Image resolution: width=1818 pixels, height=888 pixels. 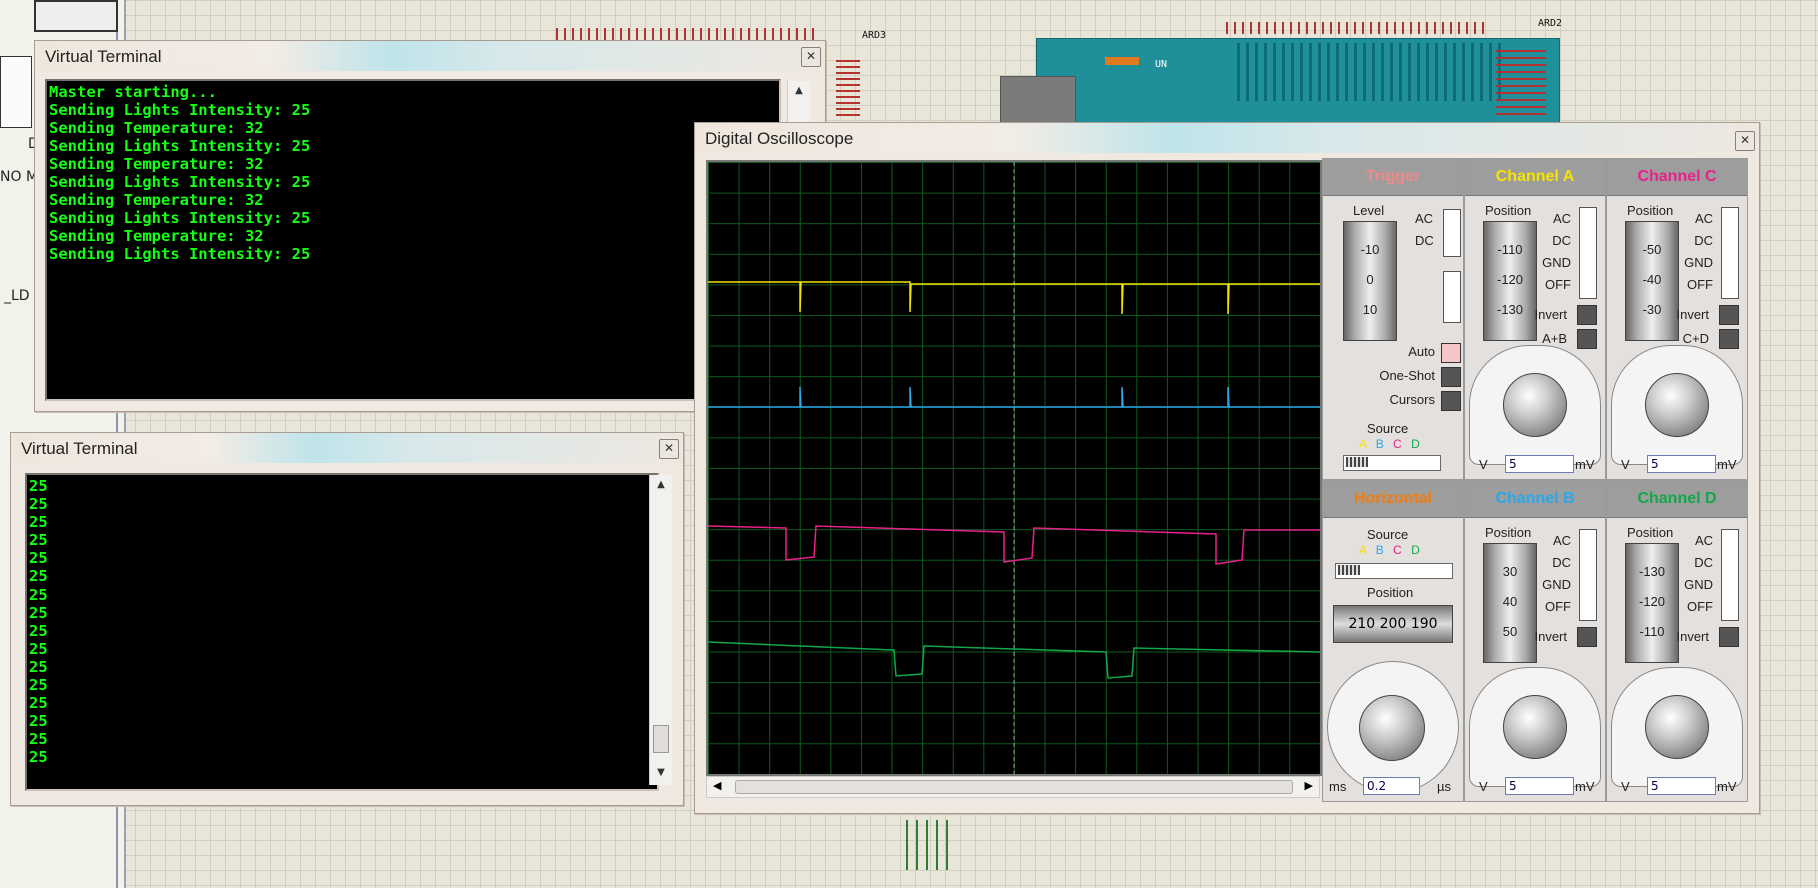 I want to click on channel-d-unit-right: mV, so click(x=1727, y=786).